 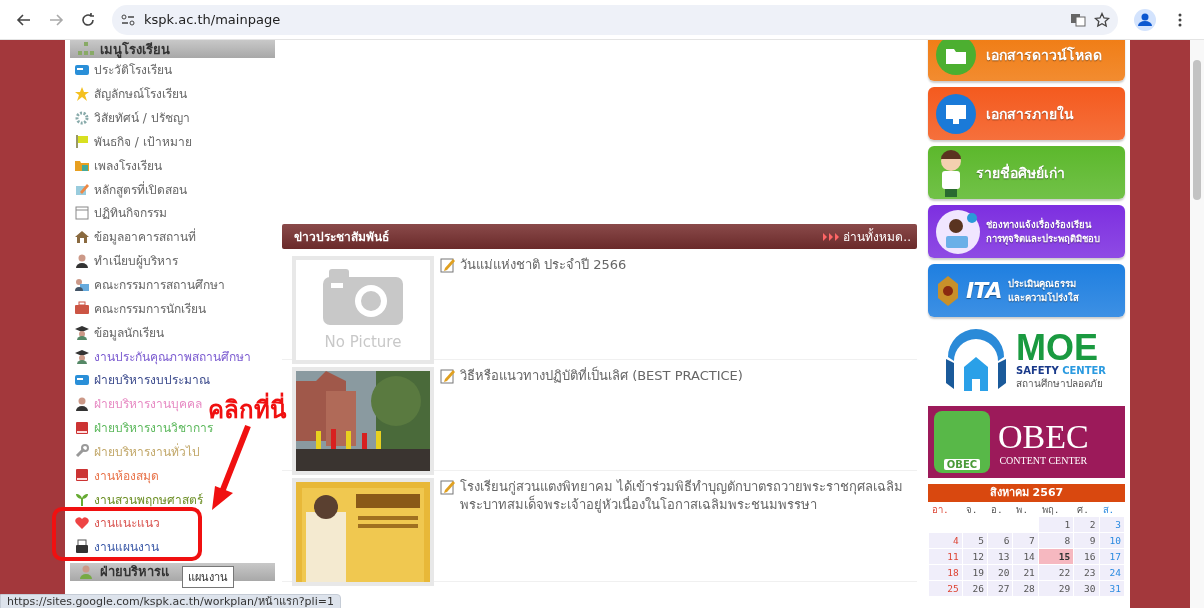 What do you see at coordinates (1111, 540) in the screenshot?
I see `calendar-day: 10` at bounding box center [1111, 540].